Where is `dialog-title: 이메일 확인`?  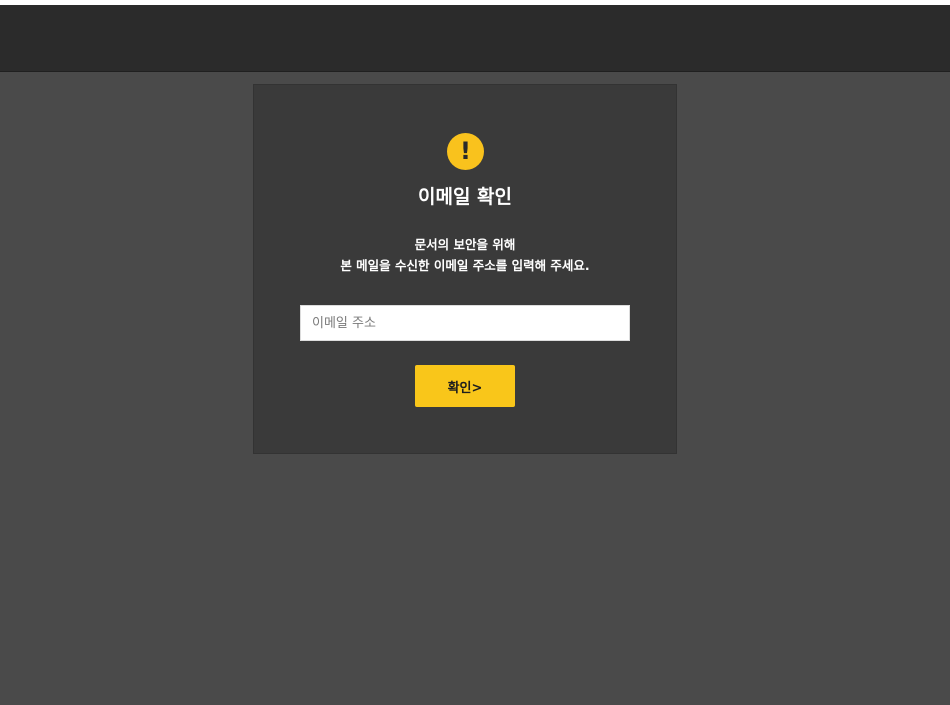
dialog-title: 이메일 확인 is located at coordinates (464, 197).